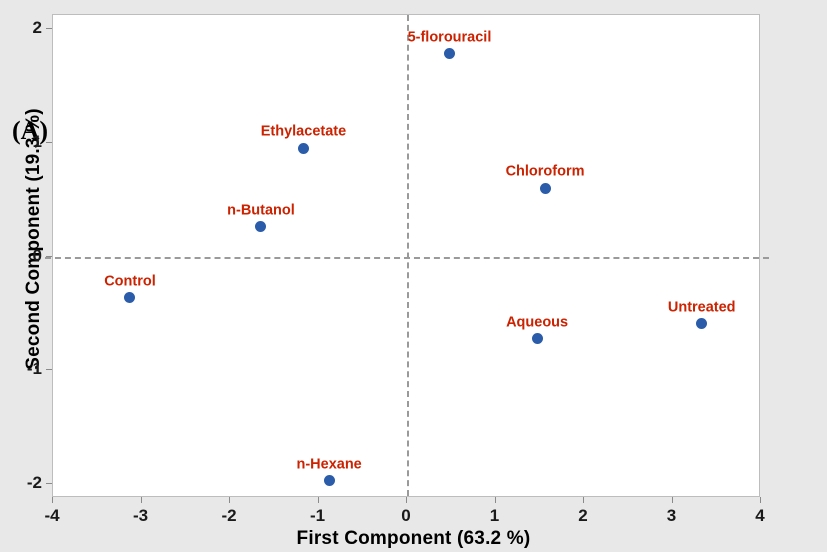  Describe the element at coordinates (34, 483) in the screenshot. I see `y-axis-tick-label: -2` at that location.